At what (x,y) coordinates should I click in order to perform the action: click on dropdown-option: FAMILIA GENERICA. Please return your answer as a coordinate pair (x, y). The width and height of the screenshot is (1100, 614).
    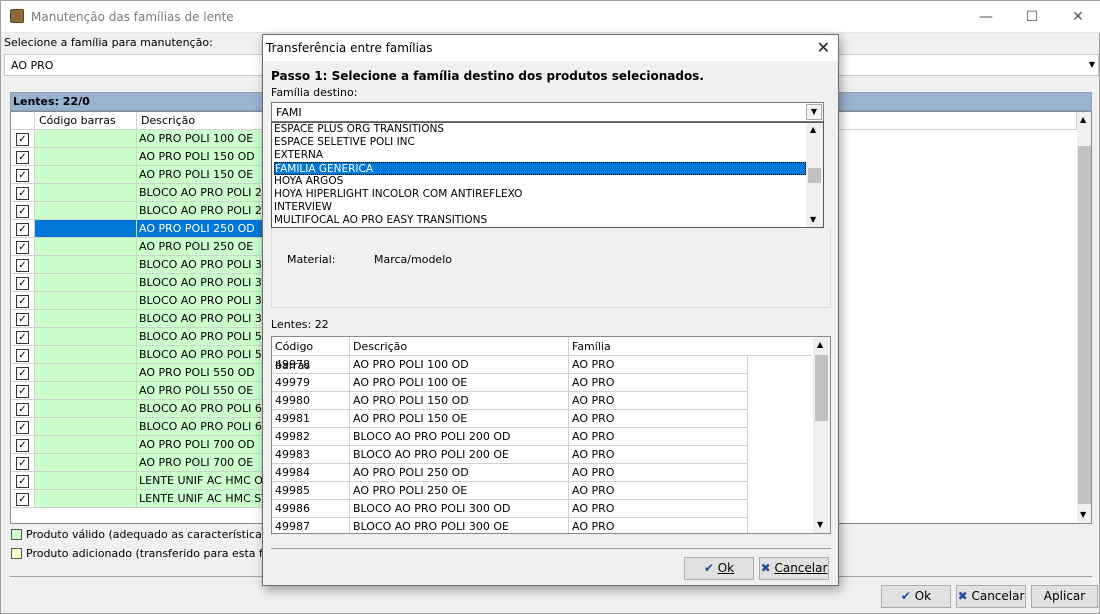
    Looking at the image, I should click on (540, 168).